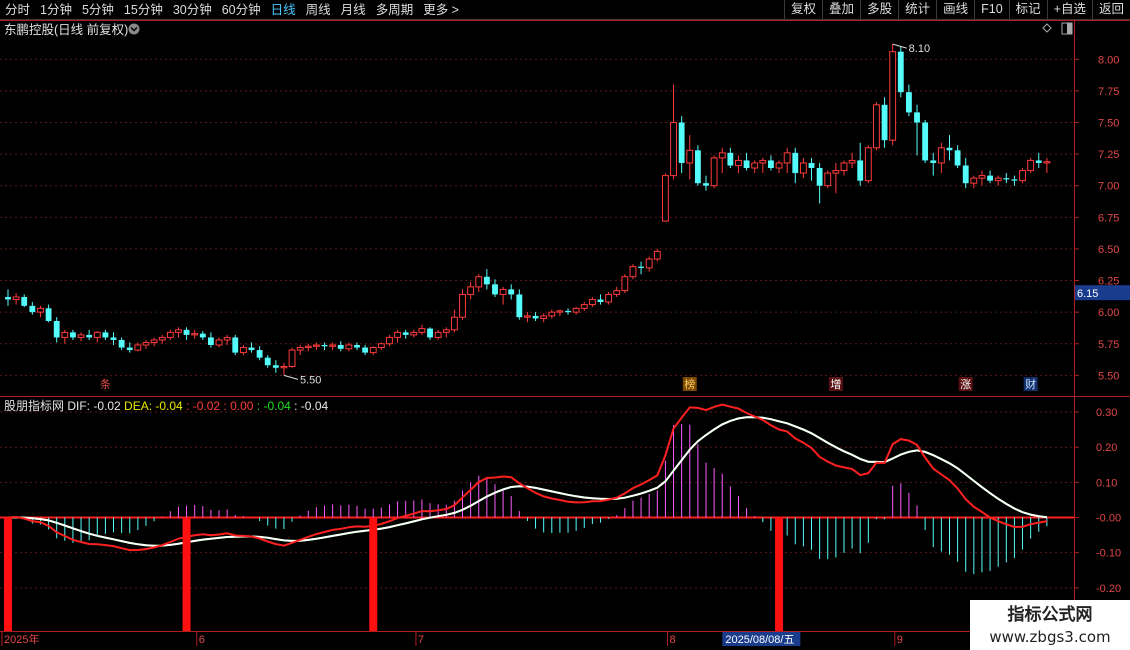 The width and height of the screenshot is (1130, 650). What do you see at coordinates (95, 406) in the screenshot?
I see `legend-item-0: DIF: -0.02` at bounding box center [95, 406].